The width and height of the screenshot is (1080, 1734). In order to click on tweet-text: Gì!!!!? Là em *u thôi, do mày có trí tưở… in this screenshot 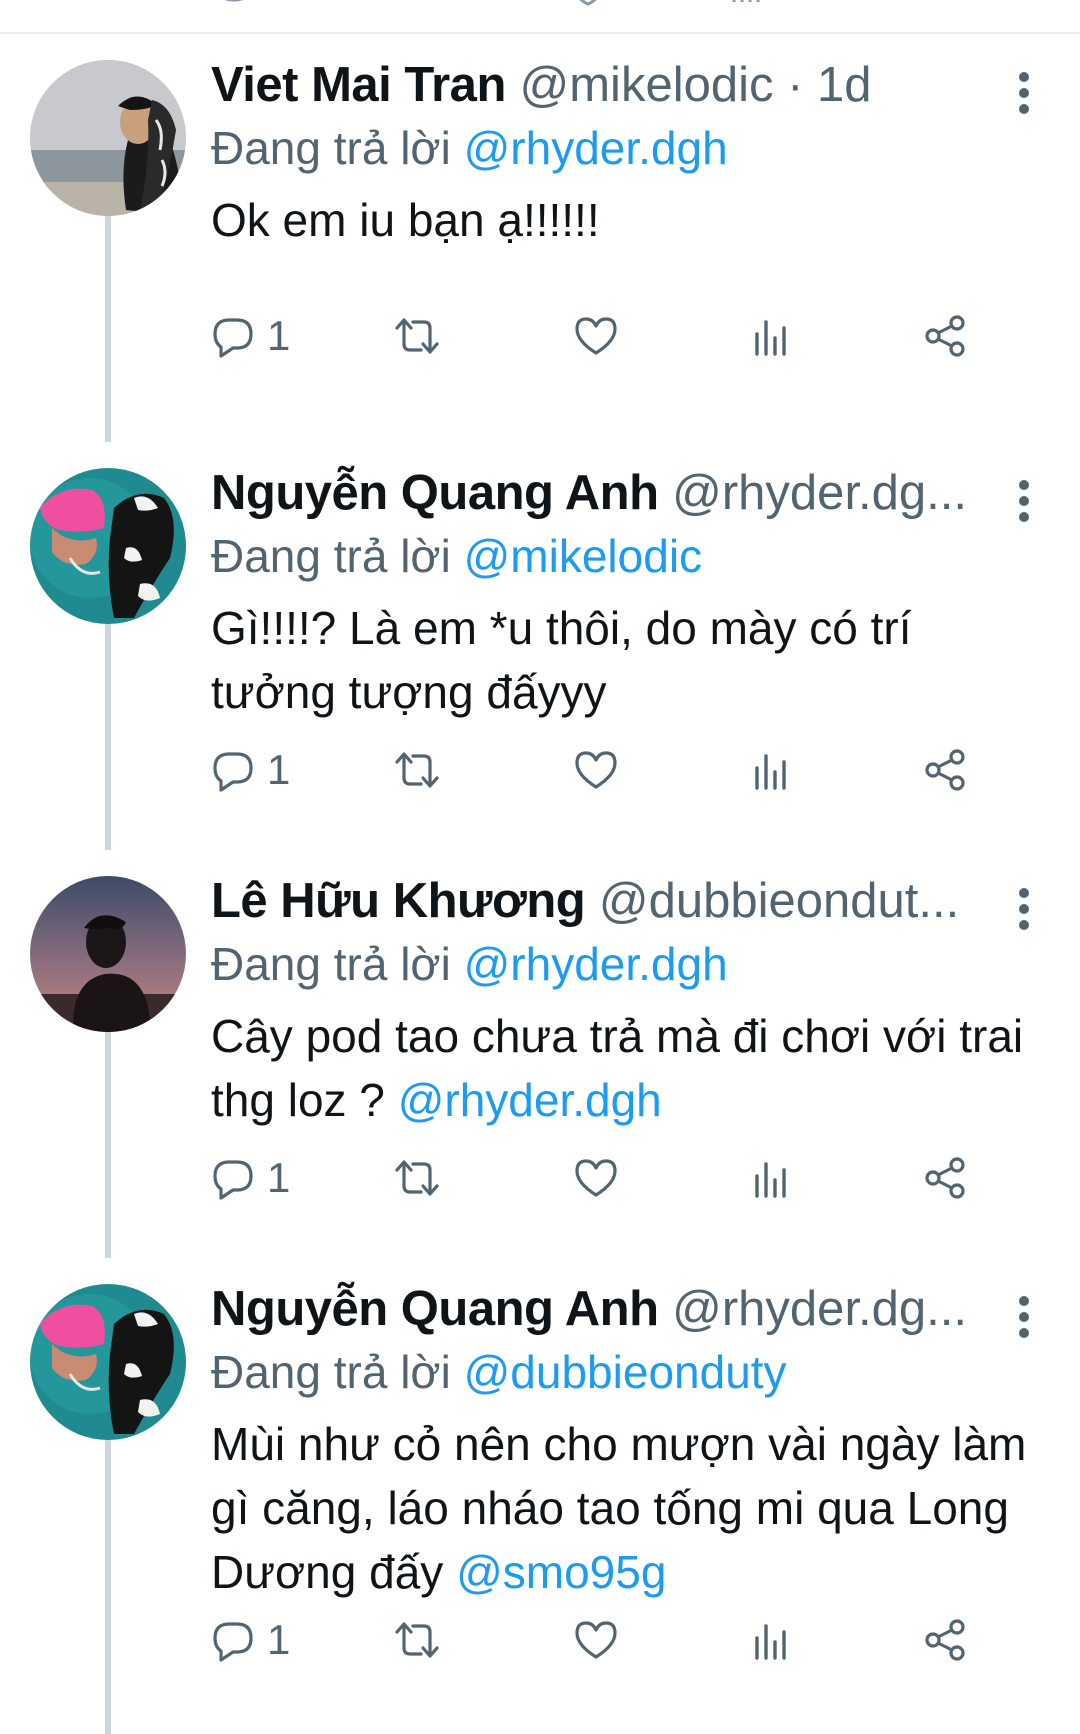, I will do `click(626, 660)`.